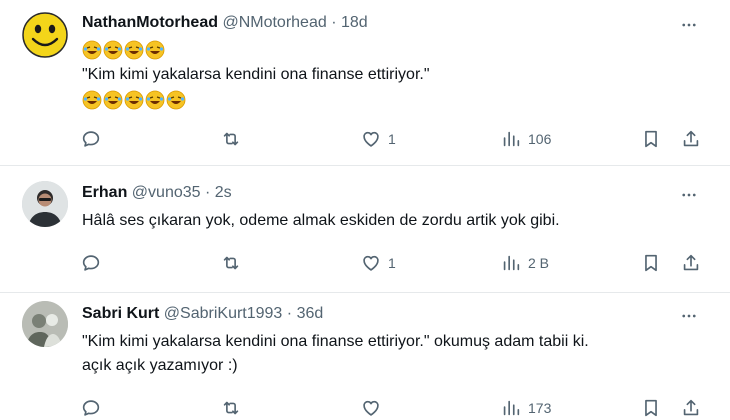 The width and height of the screenshot is (730, 420). What do you see at coordinates (166, 192) in the screenshot?
I see `author-handle: @vuno35` at bounding box center [166, 192].